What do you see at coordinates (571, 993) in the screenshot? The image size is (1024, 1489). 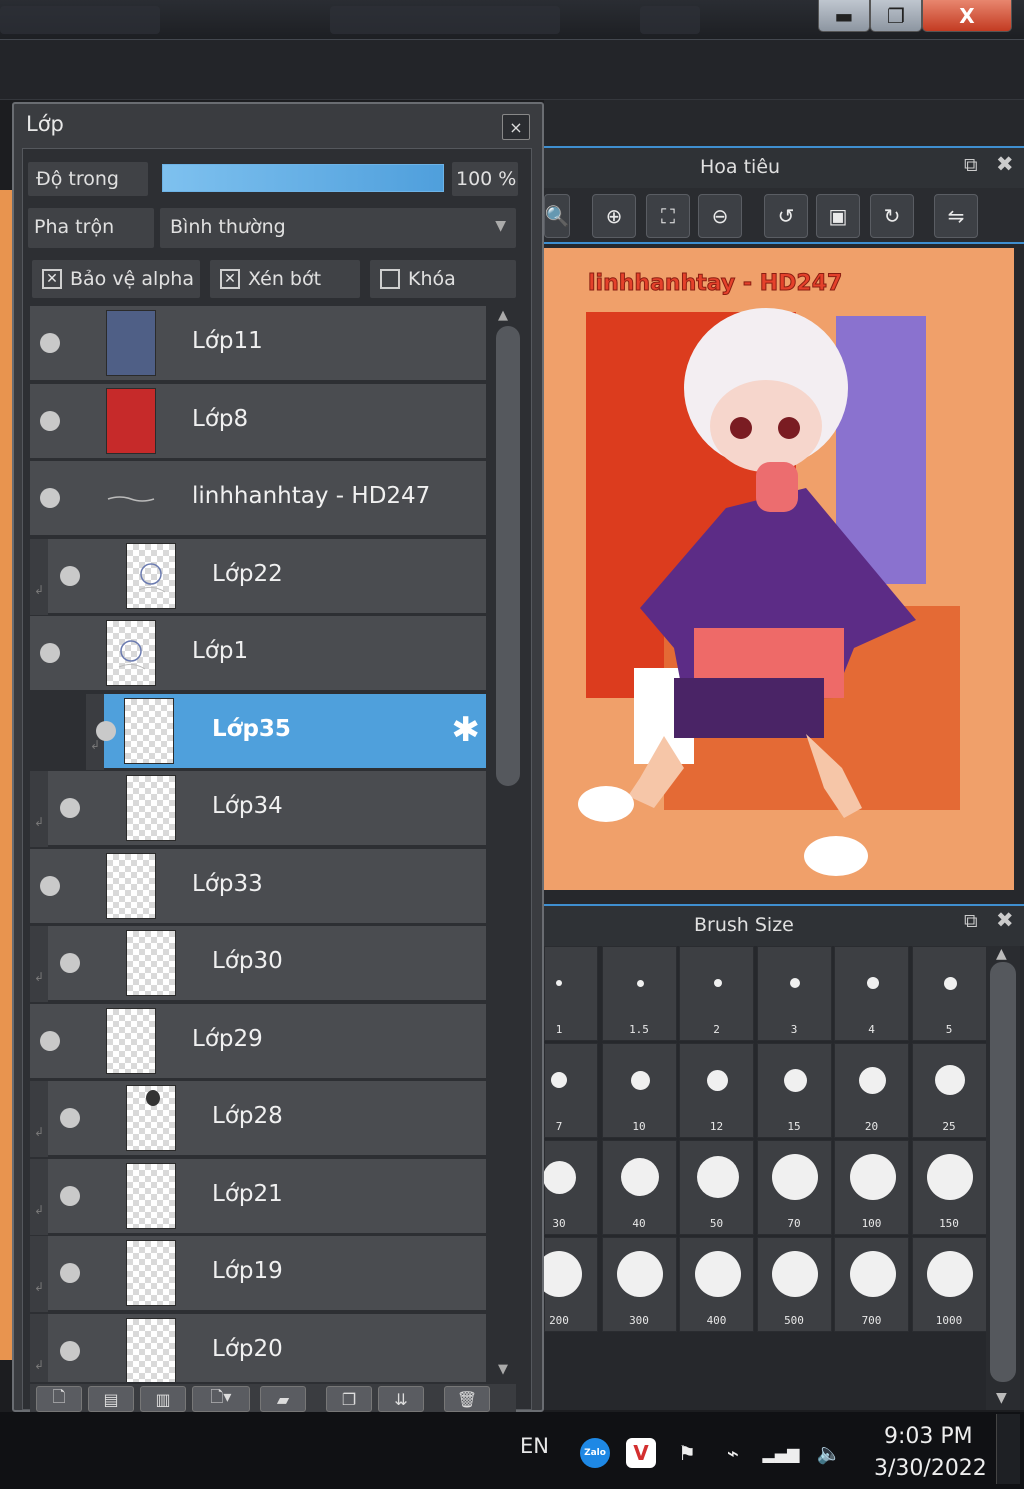 I see `brush-size-cell: 1` at bounding box center [571, 993].